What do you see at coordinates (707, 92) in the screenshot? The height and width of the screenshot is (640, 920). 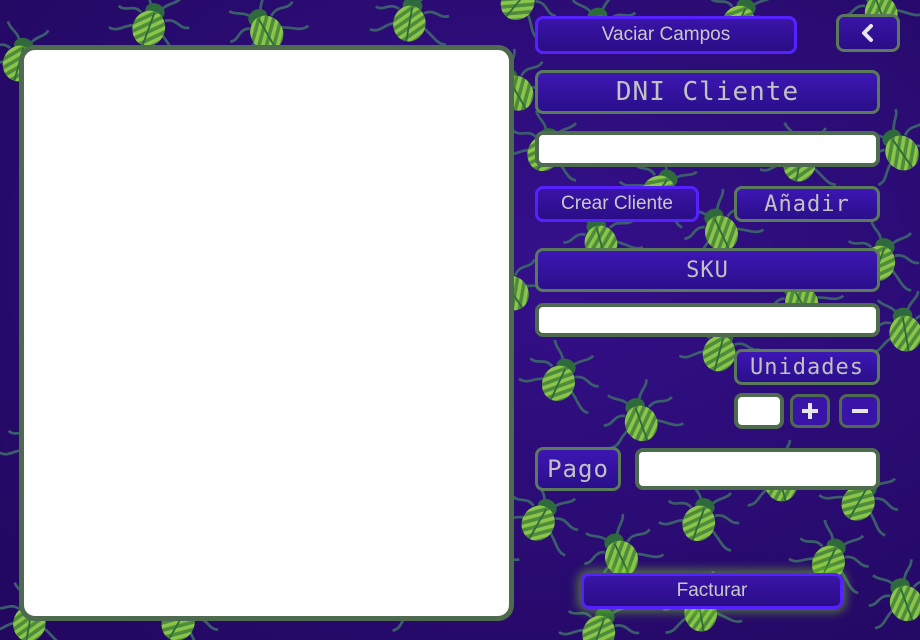 I see `client-id-label: DNI Cliente` at bounding box center [707, 92].